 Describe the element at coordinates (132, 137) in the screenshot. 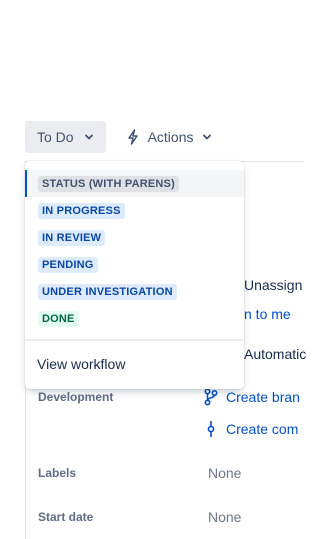

I see `lightning-icon` at that location.